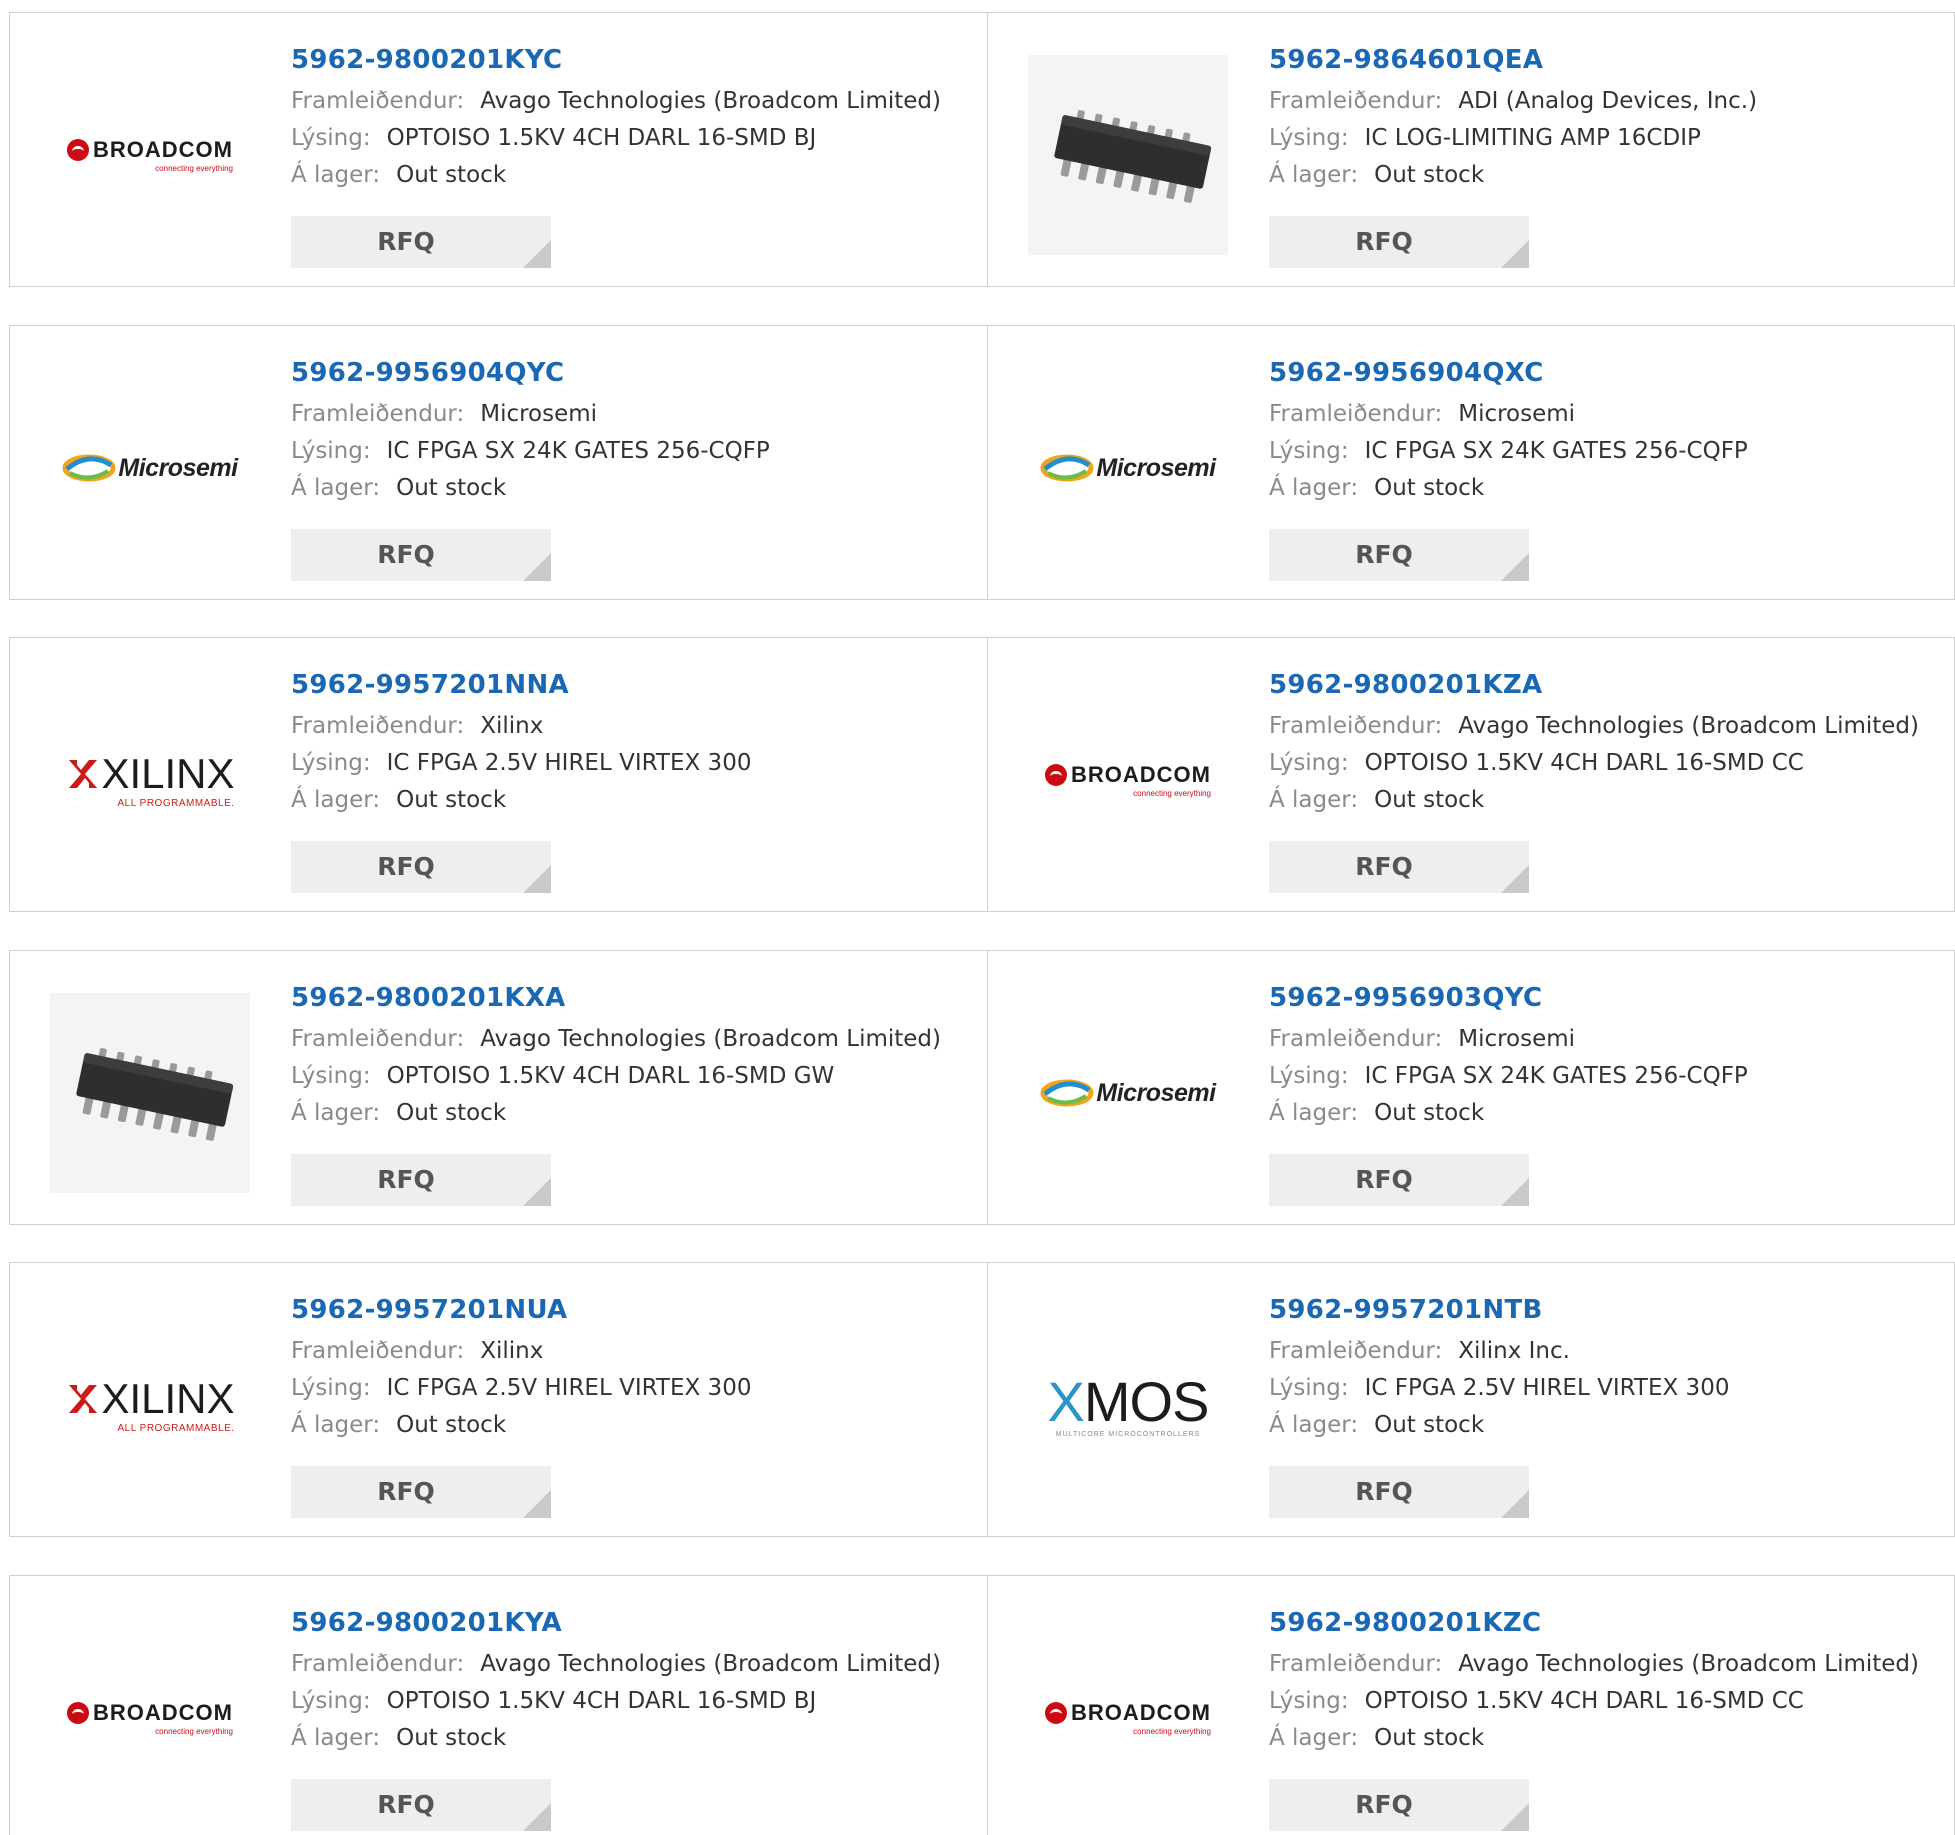 Image resolution: width=1955 pixels, height=1835 pixels. I want to click on part-number-link: 5962-9956904QYC, so click(530, 373).